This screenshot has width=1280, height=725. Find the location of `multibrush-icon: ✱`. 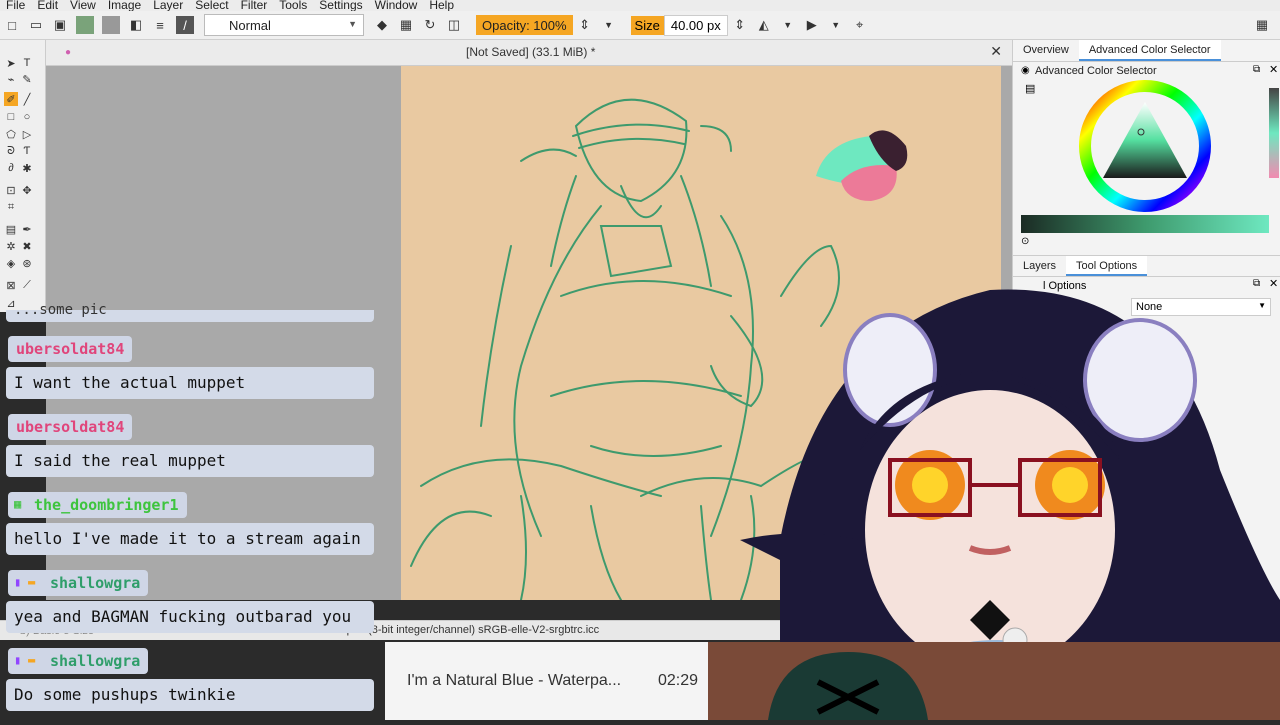

multibrush-icon: ✱ is located at coordinates (27, 168).